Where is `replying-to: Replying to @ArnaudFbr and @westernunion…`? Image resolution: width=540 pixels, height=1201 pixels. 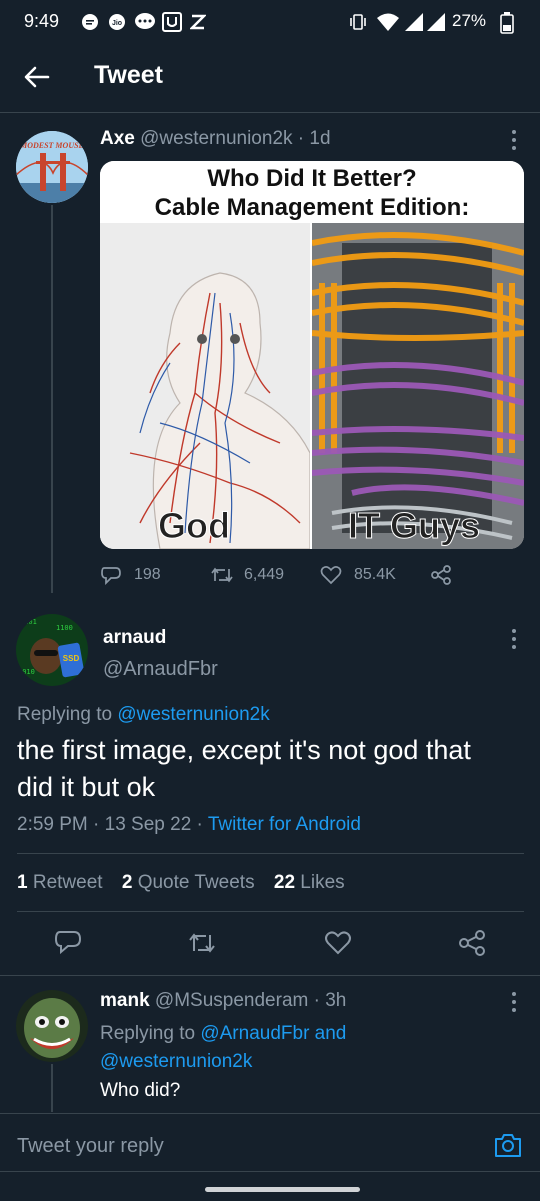 replying-to: Replying to @ArnaudFbr and @westernunion… is located at coordinates (223, 1048).